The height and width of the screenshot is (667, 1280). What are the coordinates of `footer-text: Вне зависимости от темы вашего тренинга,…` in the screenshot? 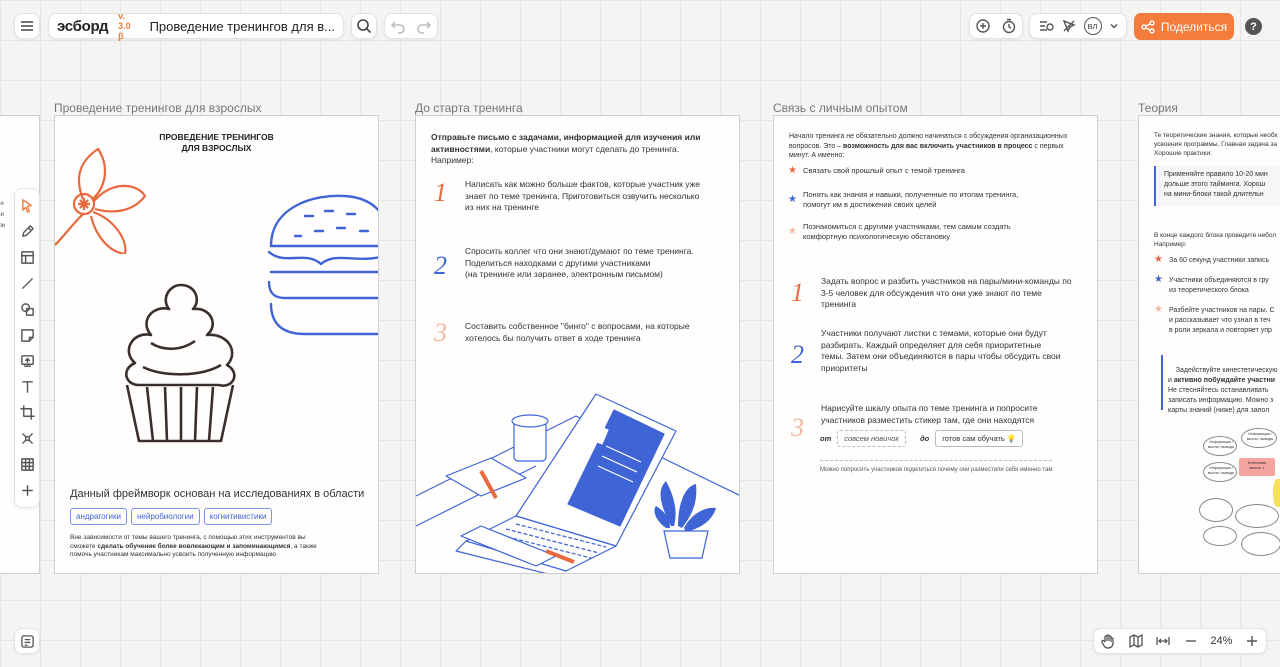 It's located at (200, 547).